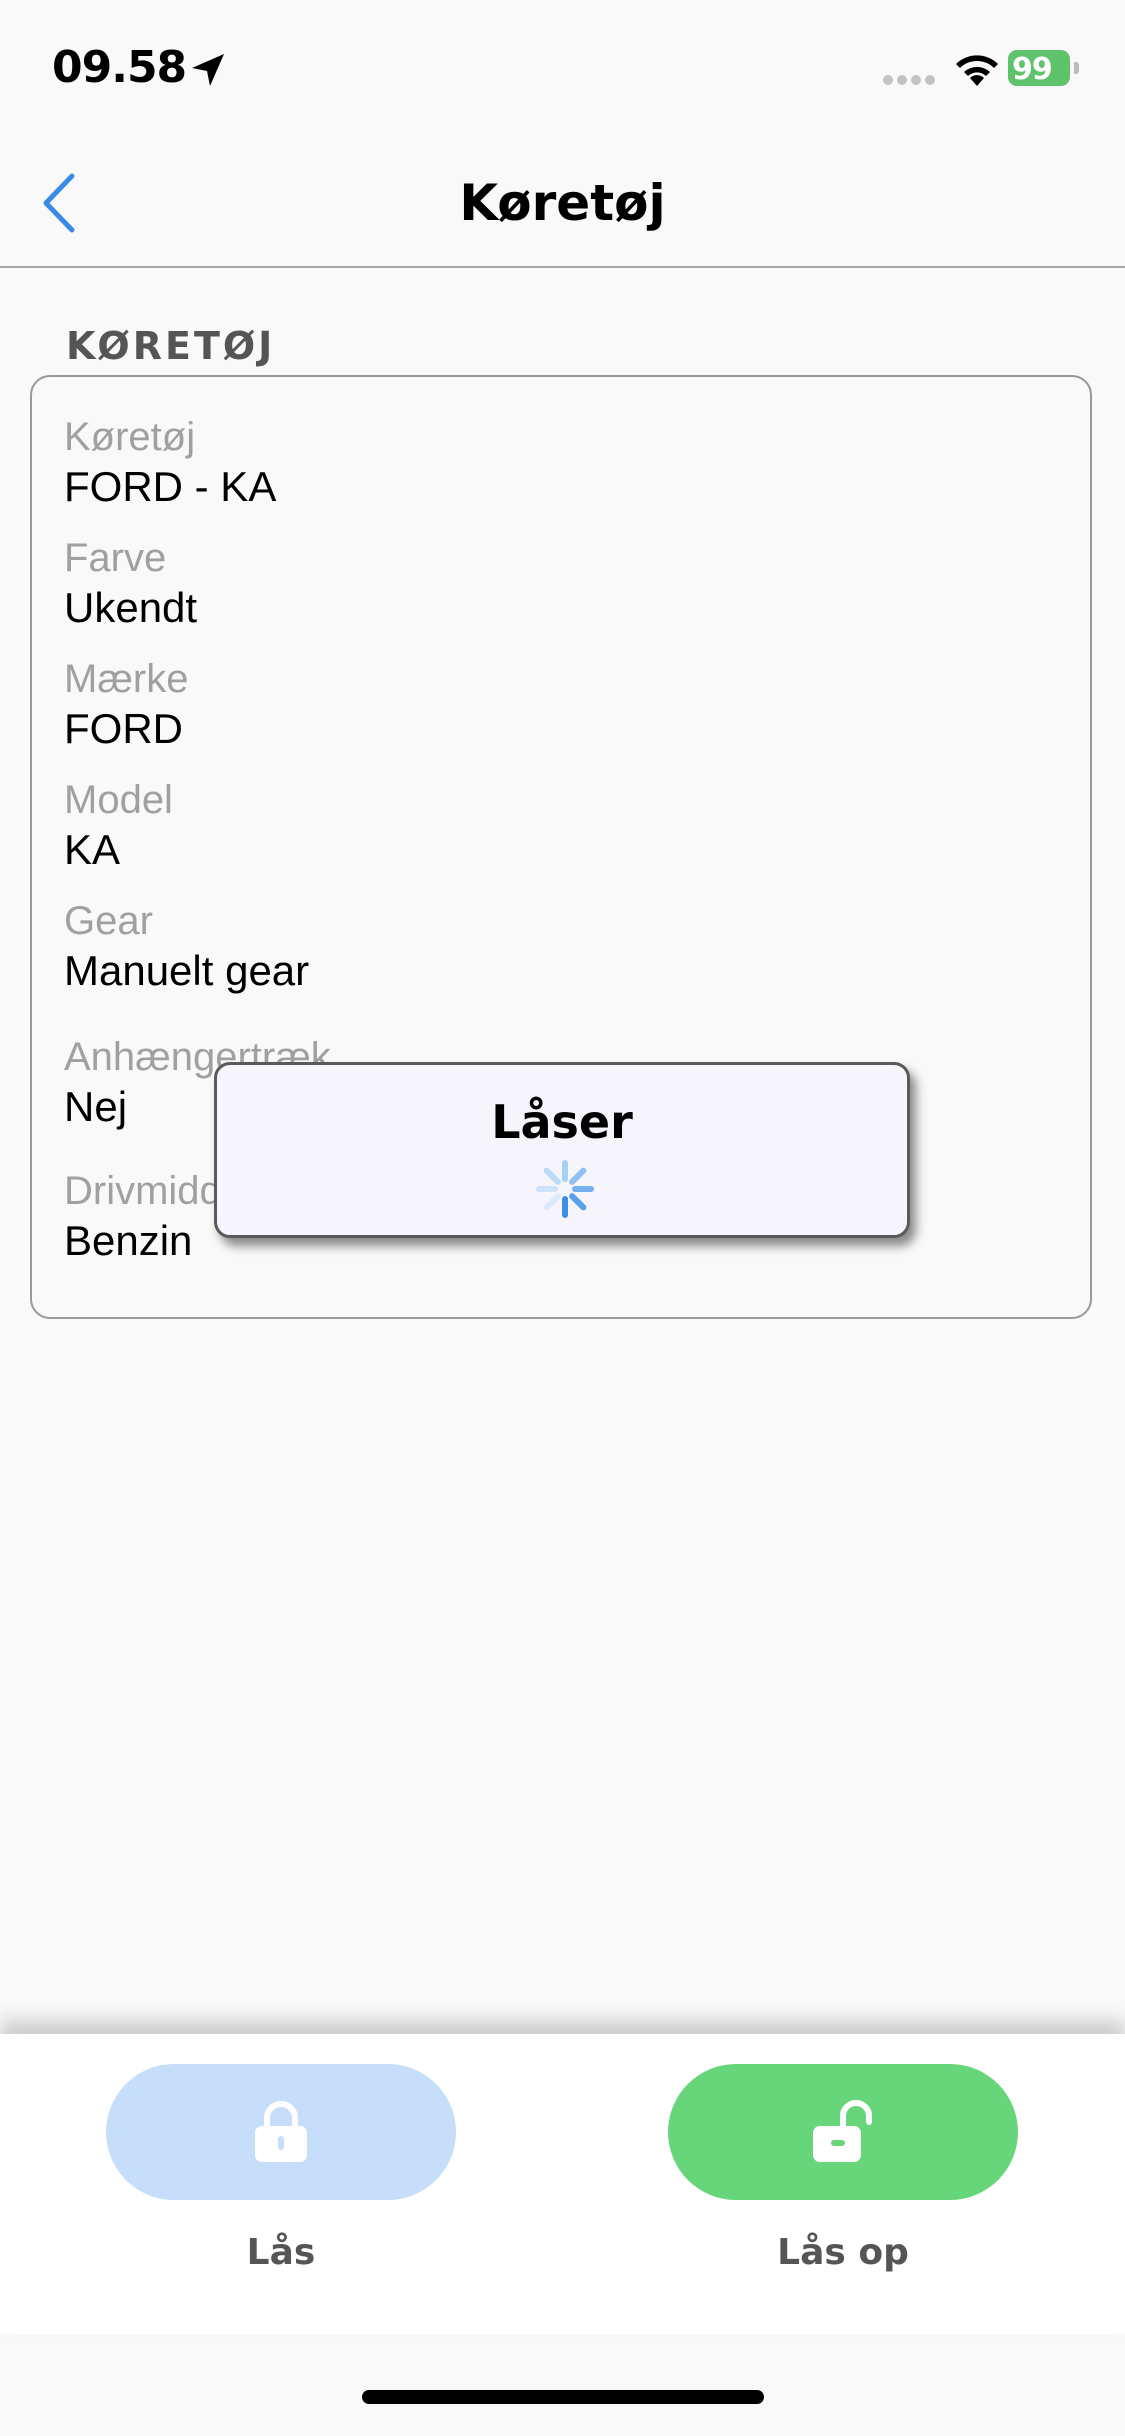 This screenshot has height=2436, width=1125. I want to click on locking-progress-toast: Låser, so click(562, 1150).